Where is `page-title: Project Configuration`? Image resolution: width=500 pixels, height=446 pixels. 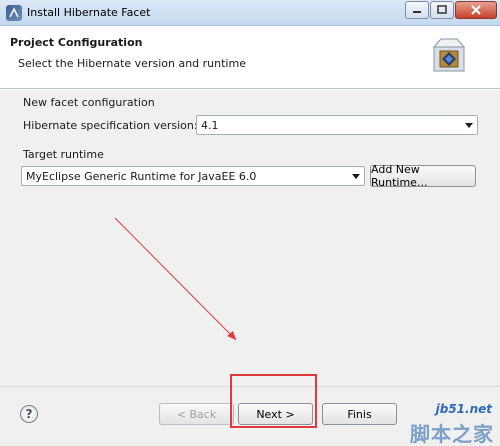 page-title: Project Configuration is located at coordinates (76, 42).